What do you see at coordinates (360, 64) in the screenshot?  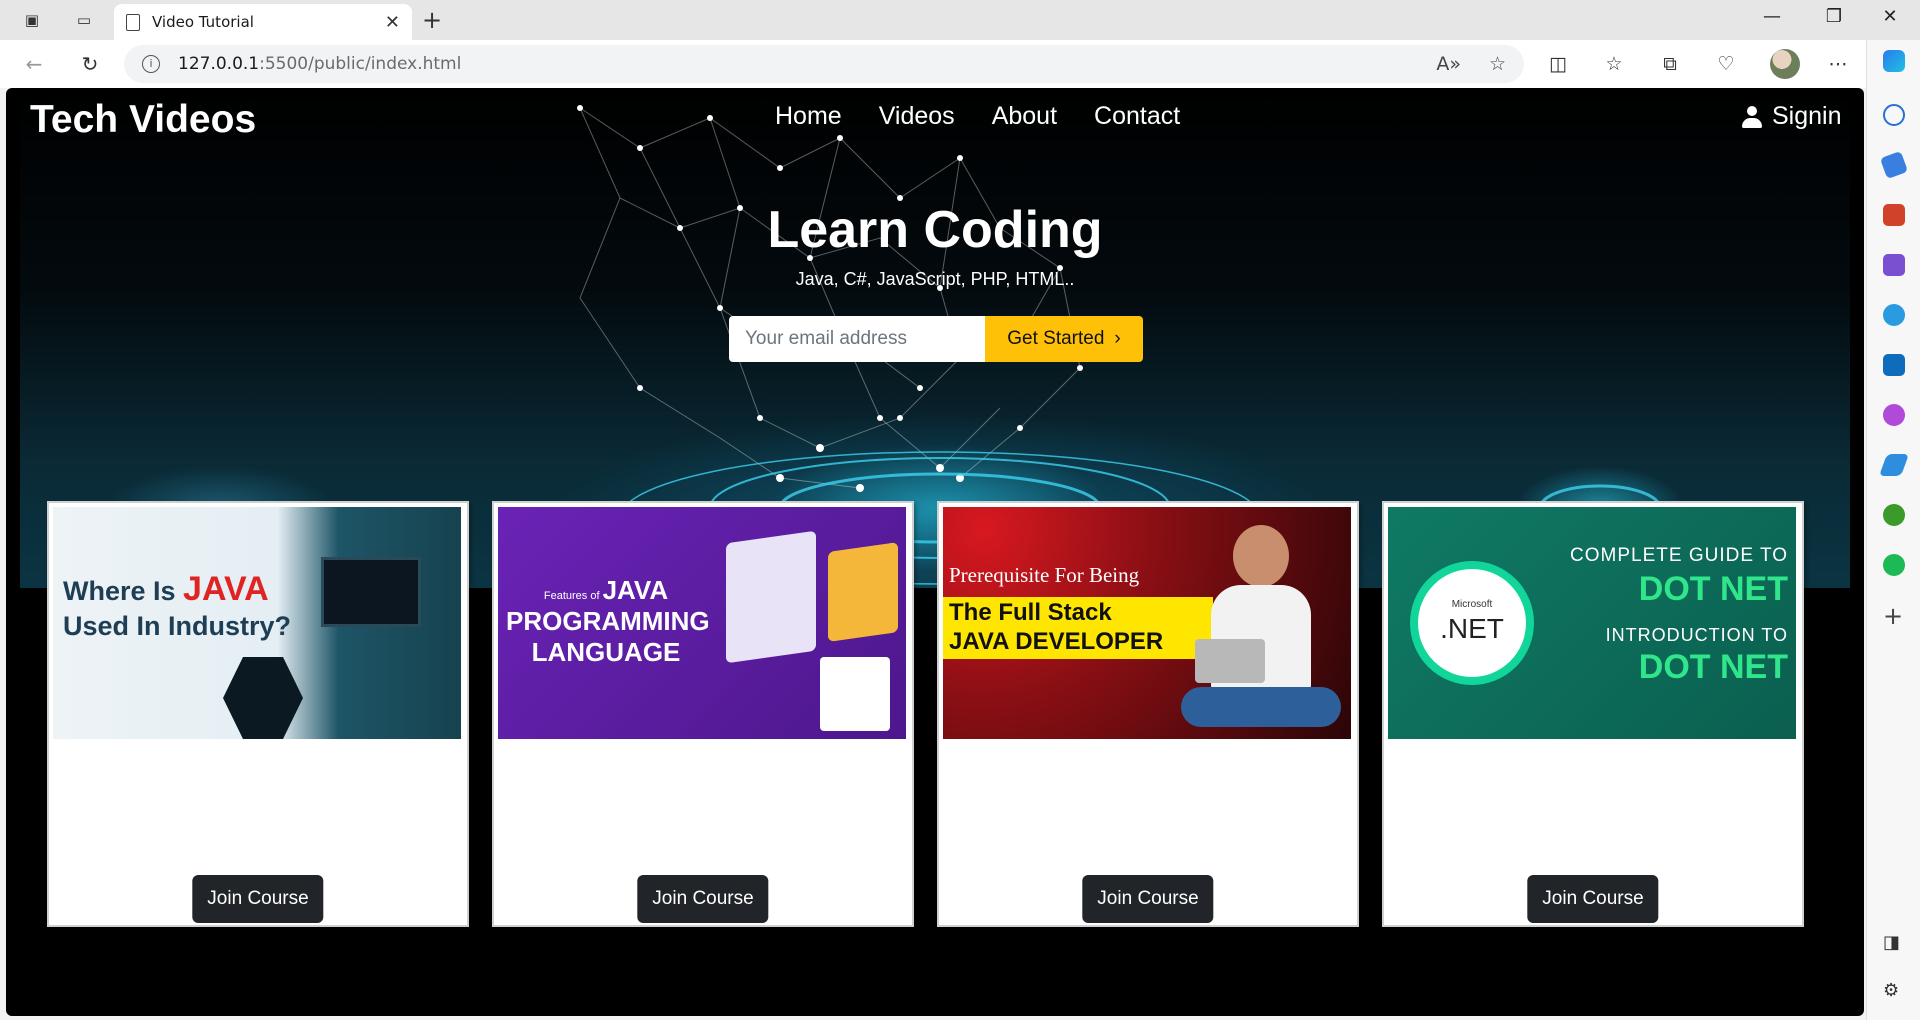 I see `url-path: :5500/public/index.html` at bounding box center [360, 64].